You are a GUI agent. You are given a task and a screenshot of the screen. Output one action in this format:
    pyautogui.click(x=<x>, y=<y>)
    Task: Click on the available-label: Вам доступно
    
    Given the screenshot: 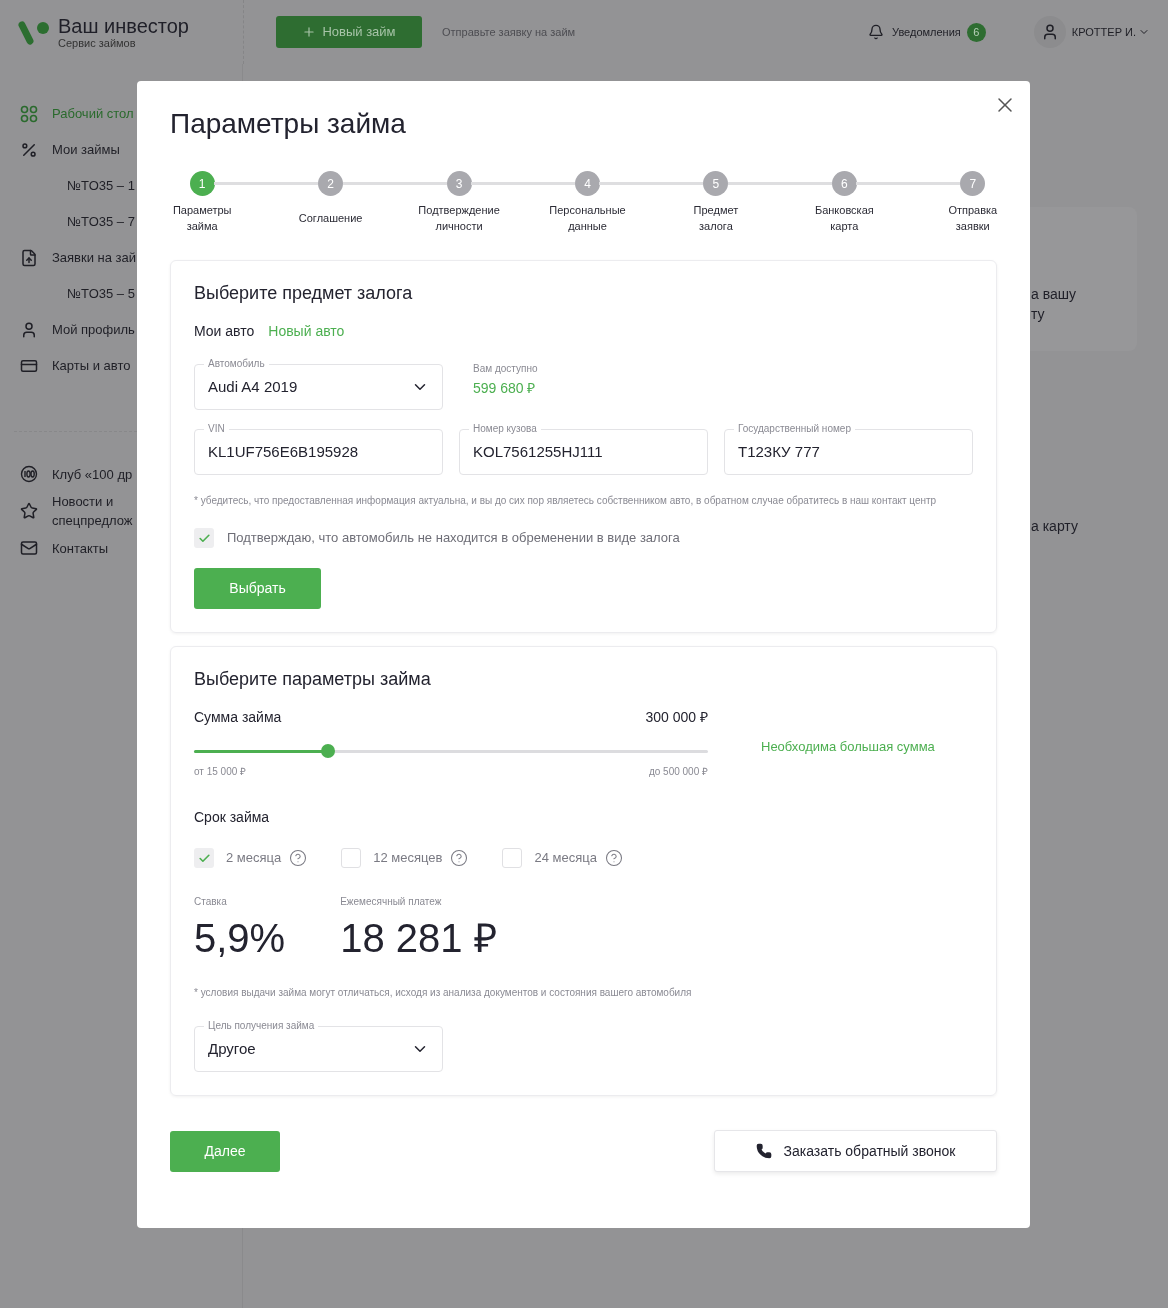 What is the action you would take?
    pyautogui.click(x=505, y=369)
    